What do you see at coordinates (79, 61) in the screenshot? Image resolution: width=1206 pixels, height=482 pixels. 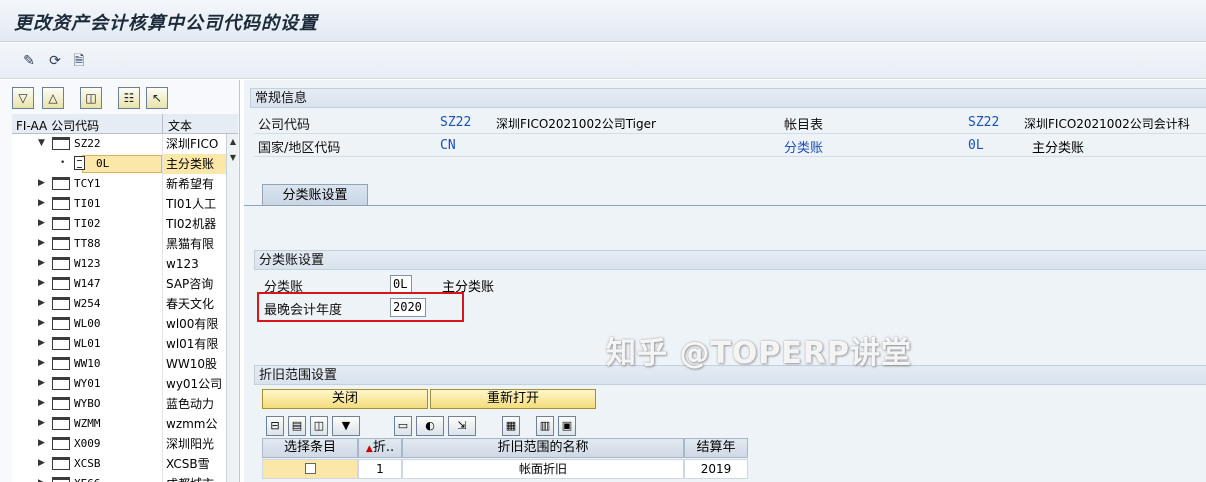 I see `display-doc-icon: 🗎` at bounding box center [79, 61].